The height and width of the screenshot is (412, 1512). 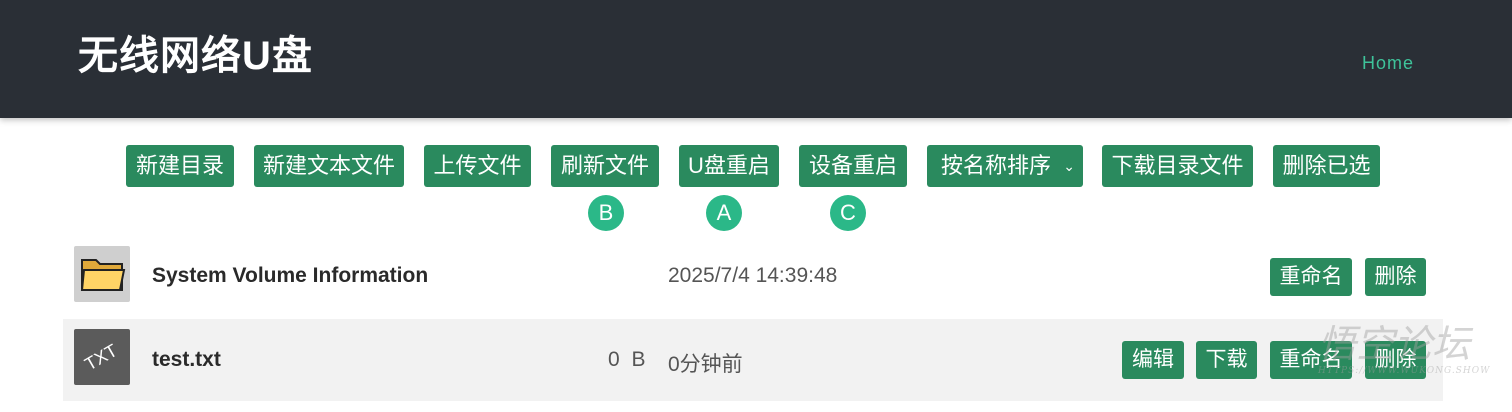 What do you see at coordinates (329, 166) in the screenshot?
I see `new-text-file-button: 新建文本文件` at bounding box center [329, 166].